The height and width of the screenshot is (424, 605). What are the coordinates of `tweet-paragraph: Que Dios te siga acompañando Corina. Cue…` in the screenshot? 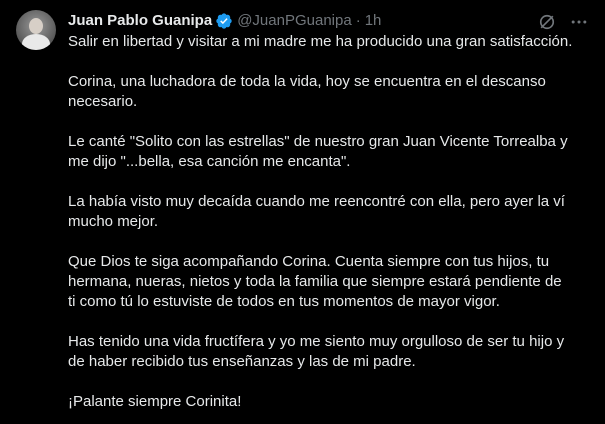 It's located at (315, 281).